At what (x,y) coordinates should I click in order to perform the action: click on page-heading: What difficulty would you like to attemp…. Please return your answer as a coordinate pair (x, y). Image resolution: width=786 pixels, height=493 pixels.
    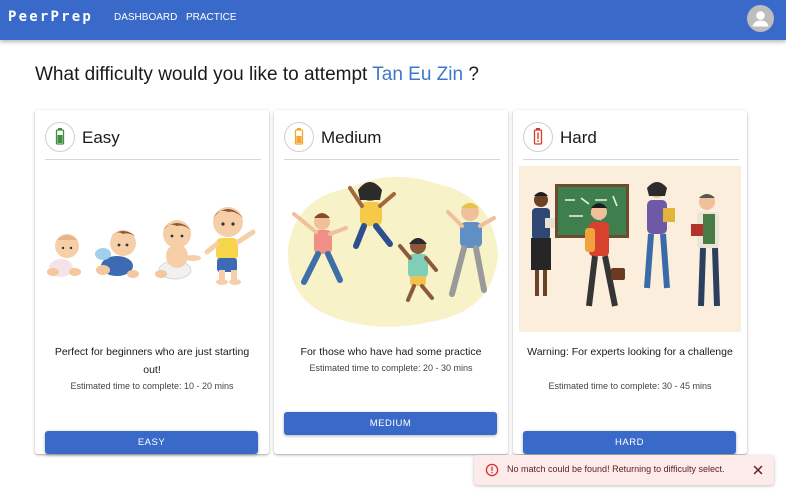
    Looking at the image, I should click on (257, 75).